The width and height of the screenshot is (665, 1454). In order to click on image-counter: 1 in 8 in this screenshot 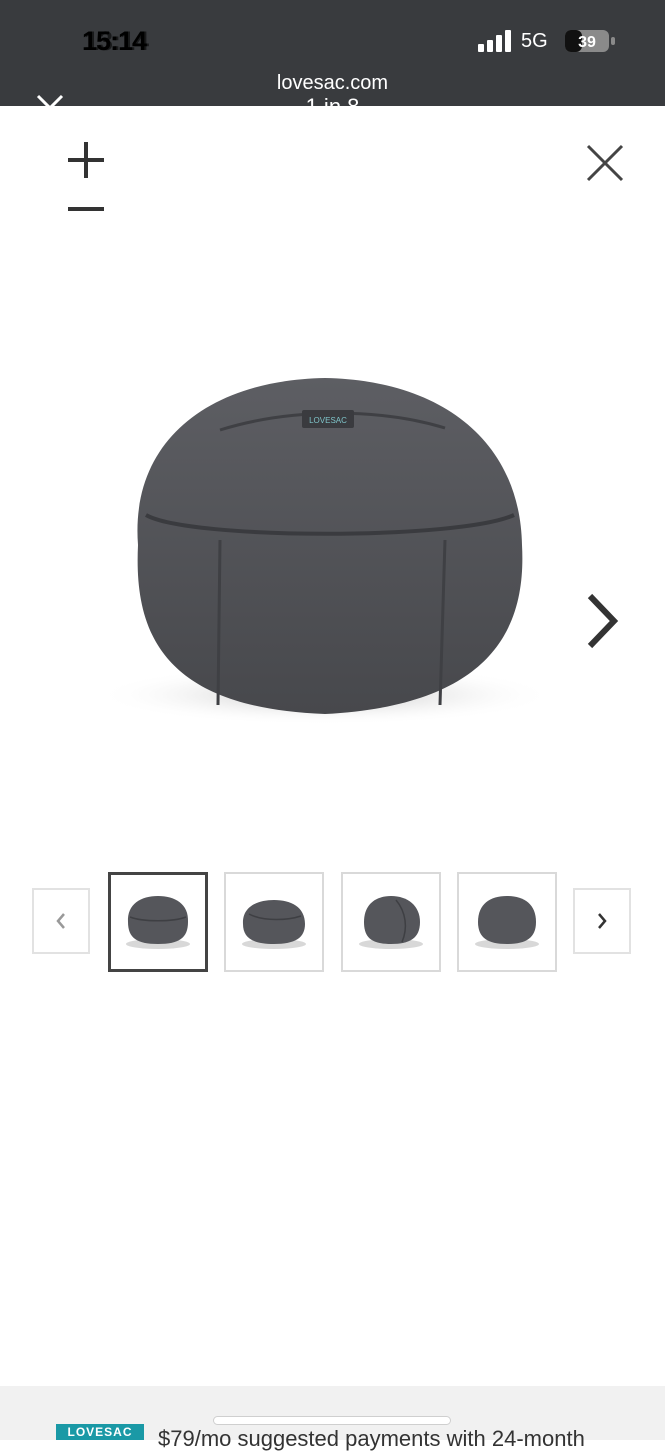, I will do `click(332, 101)`.